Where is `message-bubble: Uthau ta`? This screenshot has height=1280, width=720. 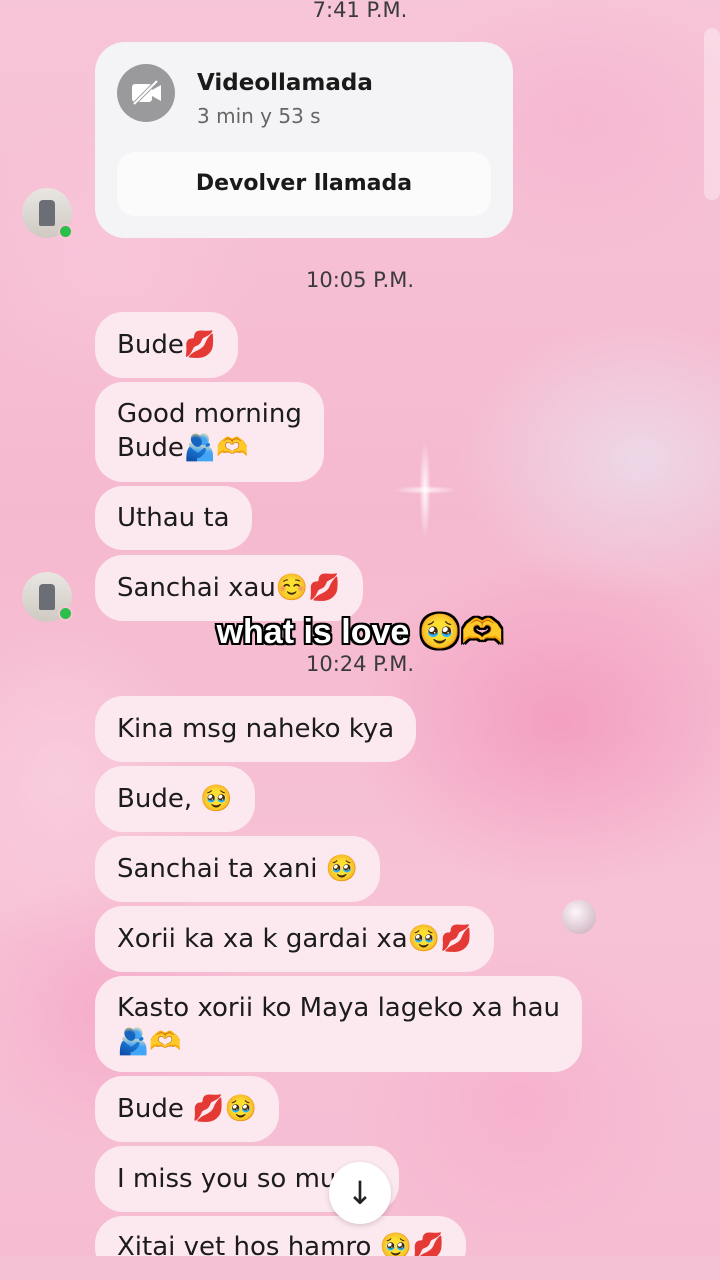 message-bubble: Uthau ta is located at coordinates (173, 518).